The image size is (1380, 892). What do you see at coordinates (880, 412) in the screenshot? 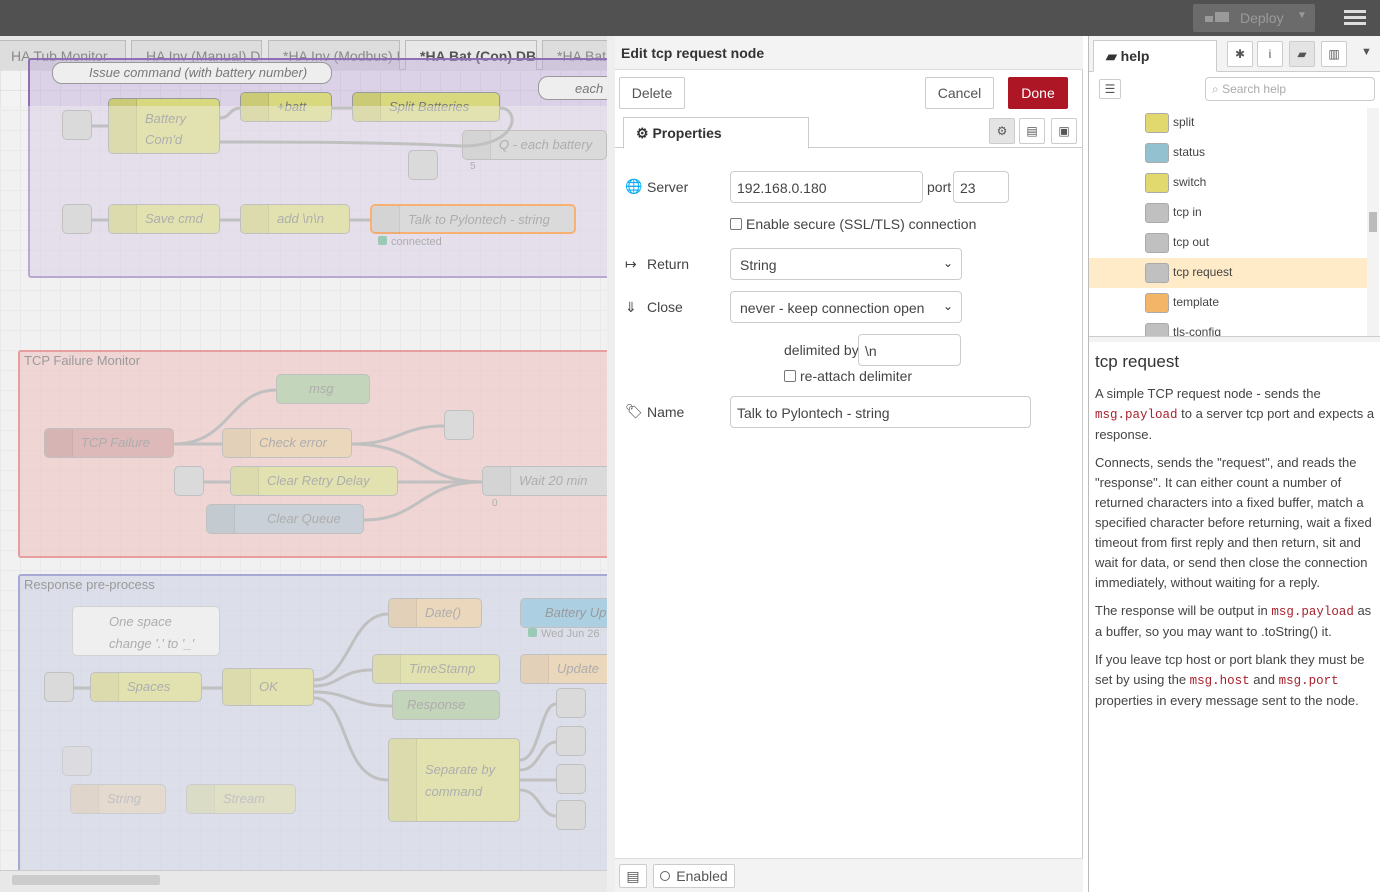
I see `name-input: Talk to Pylontech - string` at bounding box center [880, 412].